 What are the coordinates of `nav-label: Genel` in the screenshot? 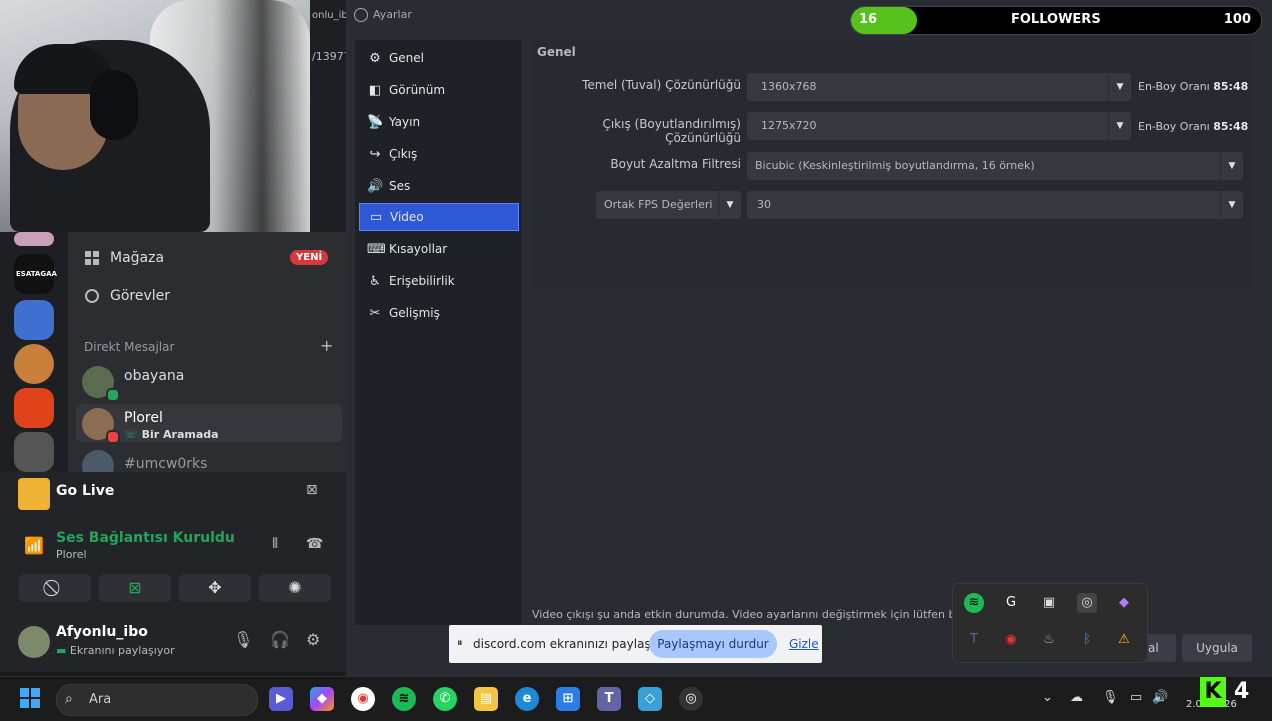 It's located at (407, 58).